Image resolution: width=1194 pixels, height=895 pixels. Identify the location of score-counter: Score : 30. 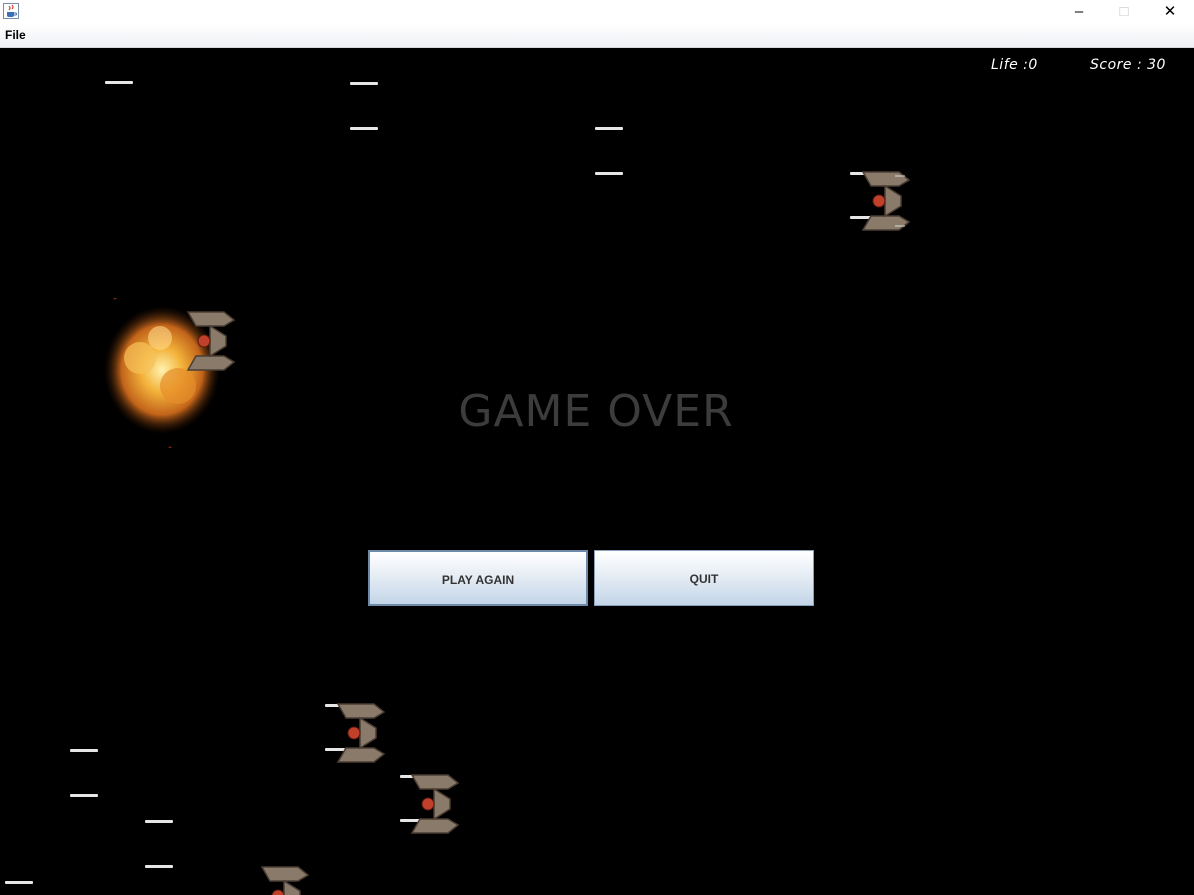
(1128, 65).